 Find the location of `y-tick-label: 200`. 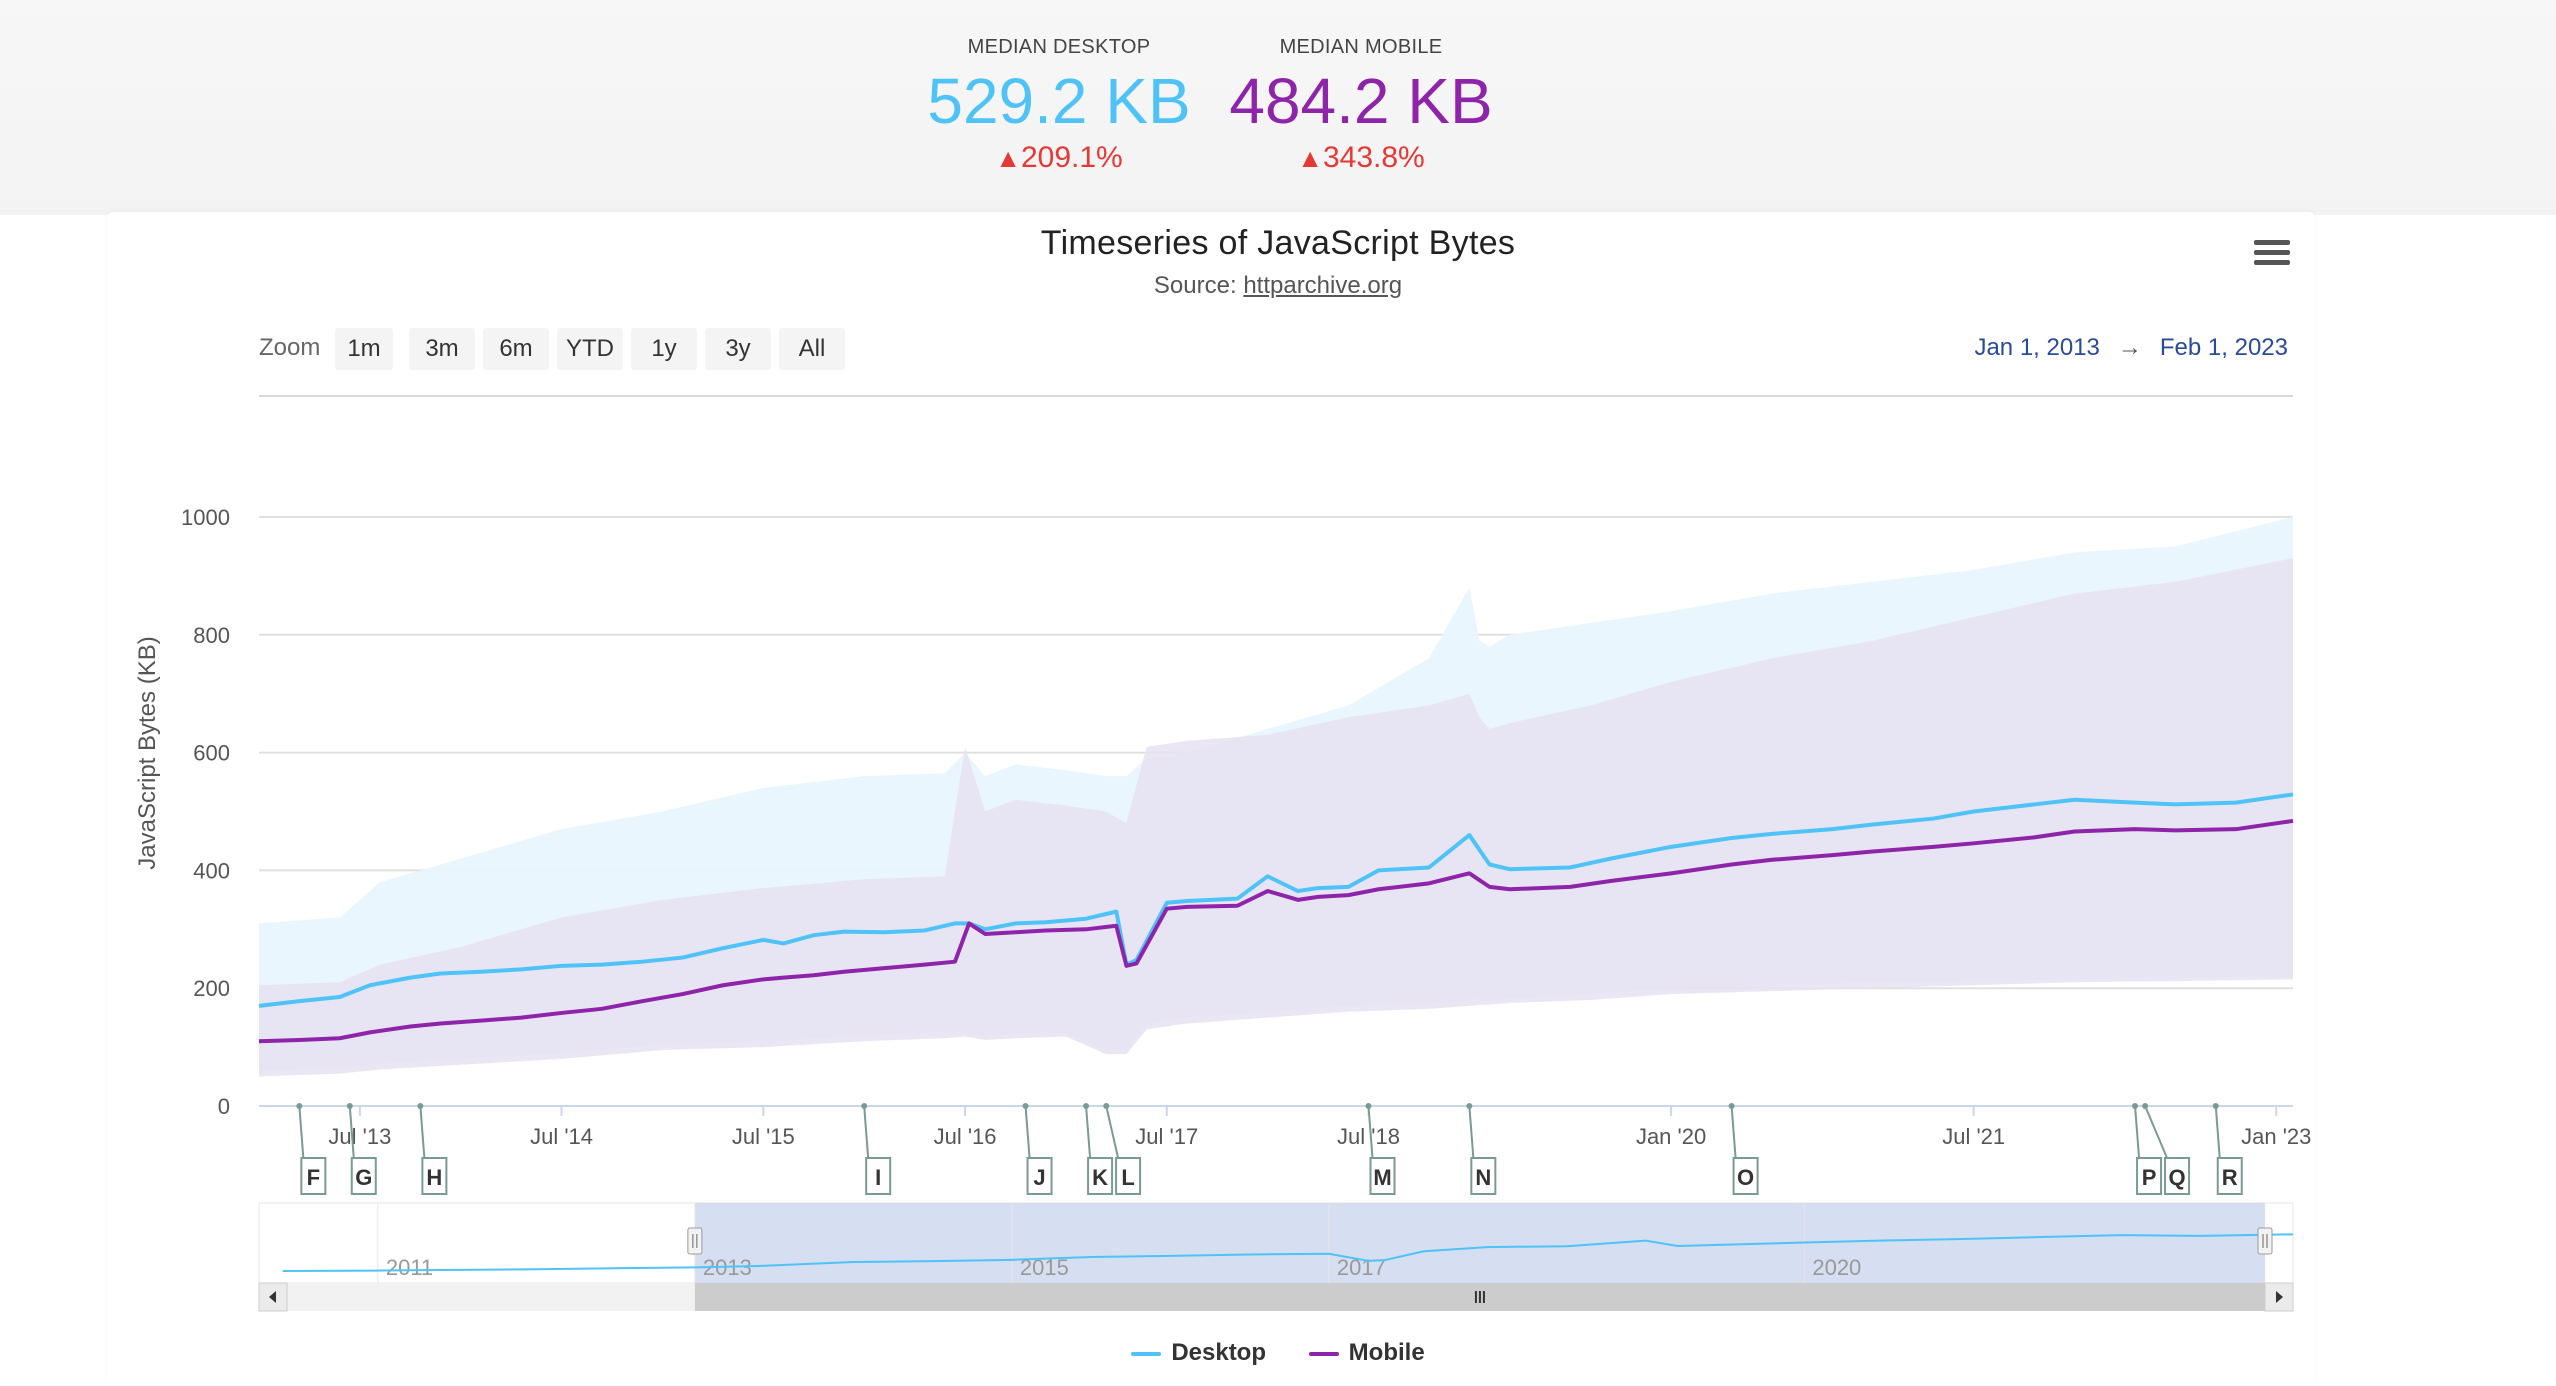

y-tick-label: 200 is located at coordinates (211, 988).